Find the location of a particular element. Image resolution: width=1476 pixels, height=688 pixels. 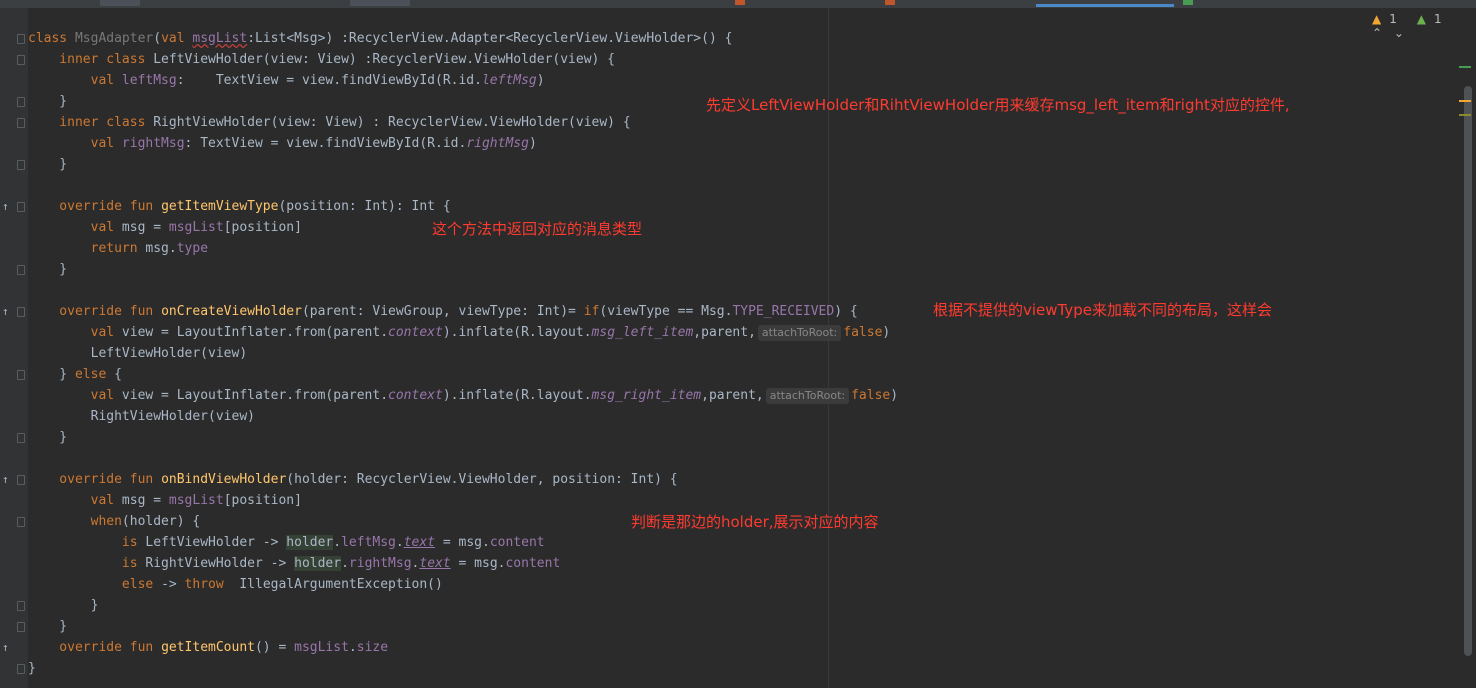

code-text: IllegalArgumentException() is located at coordinates (337, 584).